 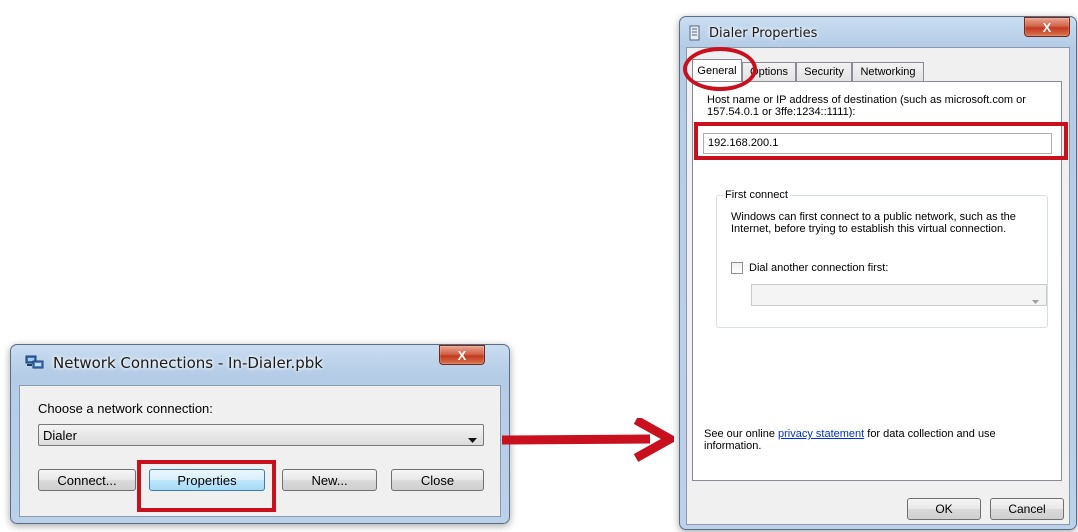 I want to click on arrow-right-icon, so click(x=588, y=440).